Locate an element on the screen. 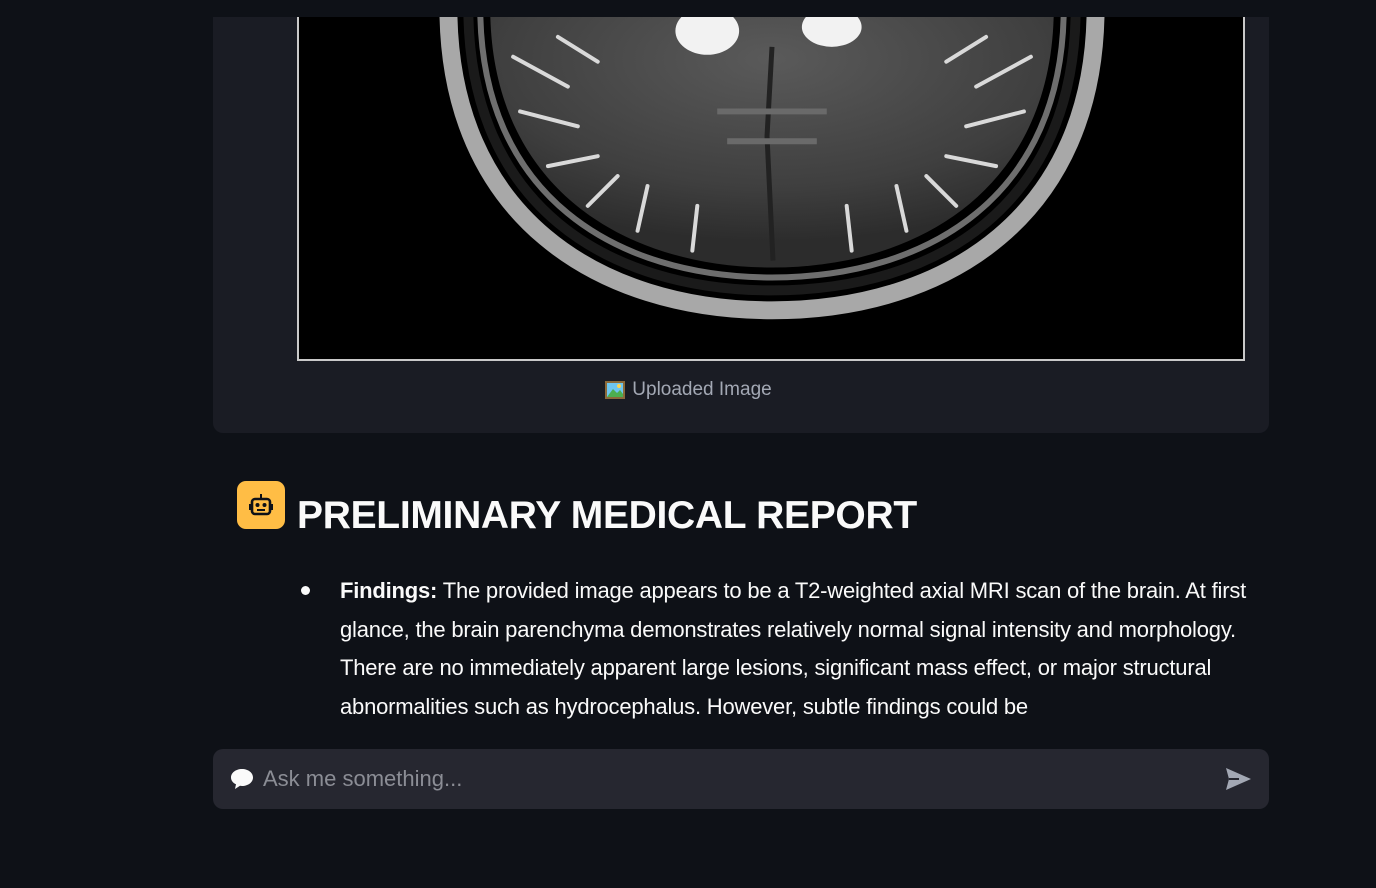  framed-picture-icon is located at coordinates (615, 390).